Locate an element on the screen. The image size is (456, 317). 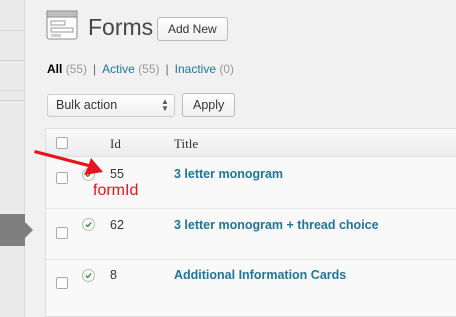
annotation-label: formId is located at coordinates (116, 190).